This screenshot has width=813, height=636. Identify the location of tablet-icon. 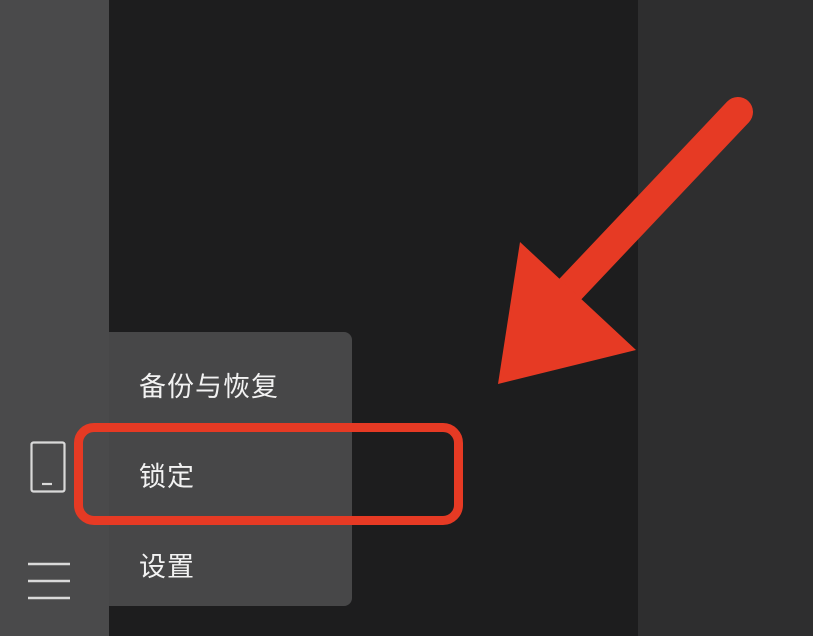
(48, 467).